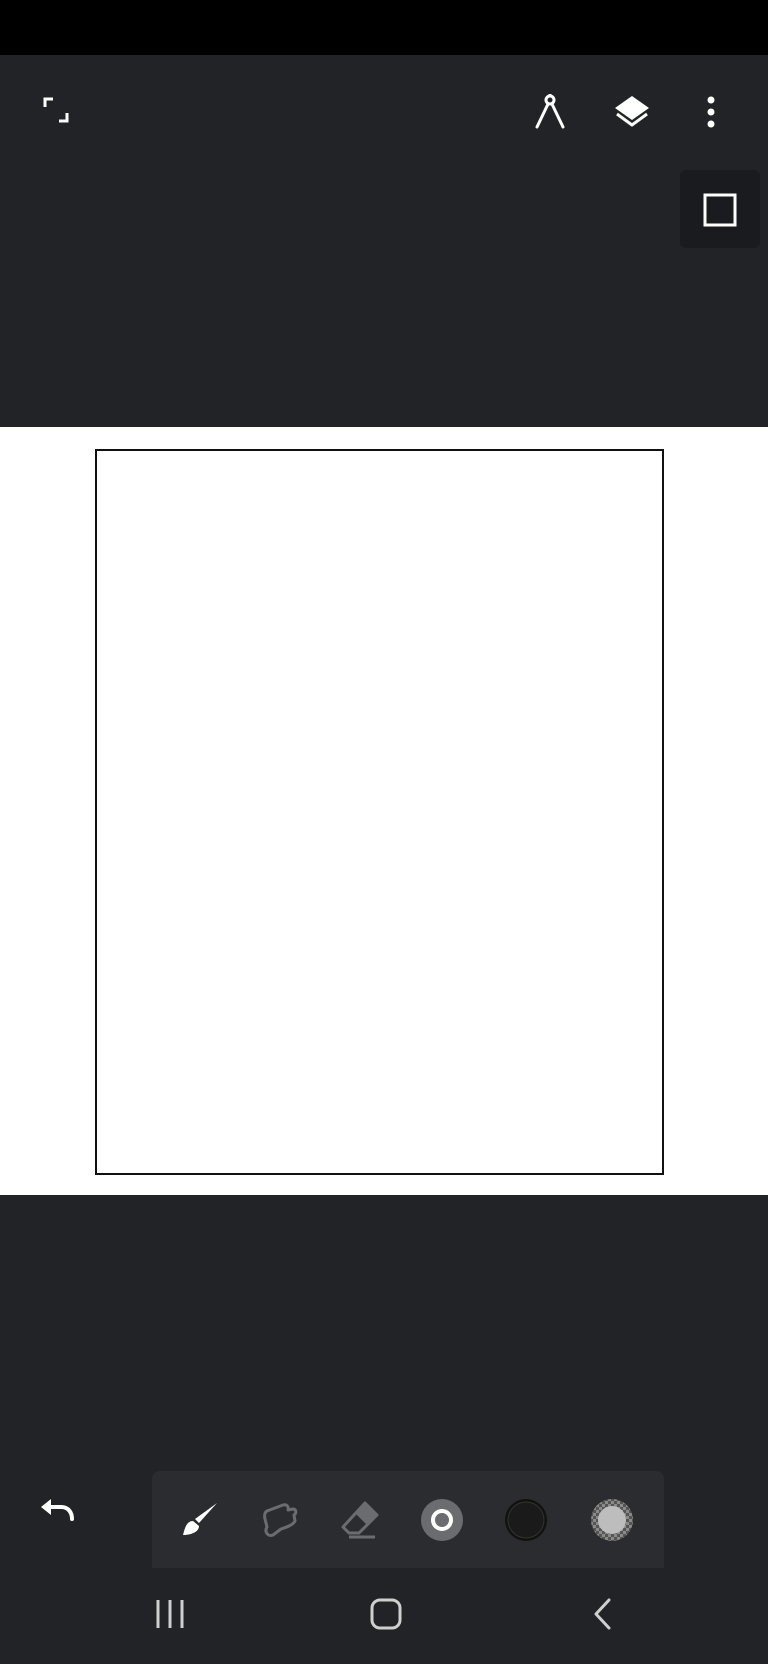  Describe the element at coordinates (526, 1520) in the screenshot. I see `color-swatch-icon` at that location.